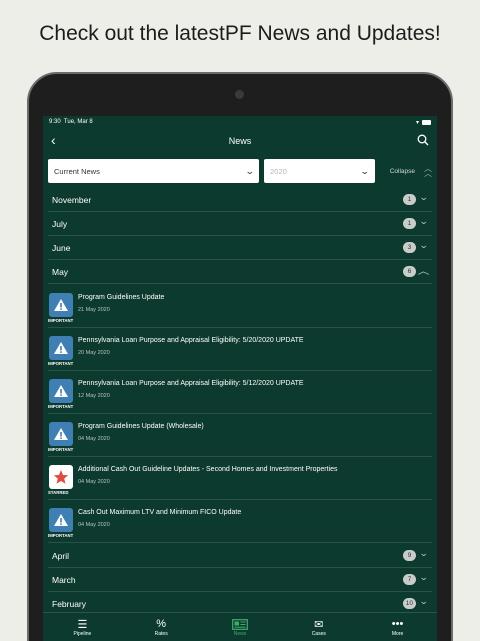 Image resolution: width=480 pixels, height=641 pixels. Describe the element at coordinates (239, 94) in the screenshot. I see `front-camera` at that location.